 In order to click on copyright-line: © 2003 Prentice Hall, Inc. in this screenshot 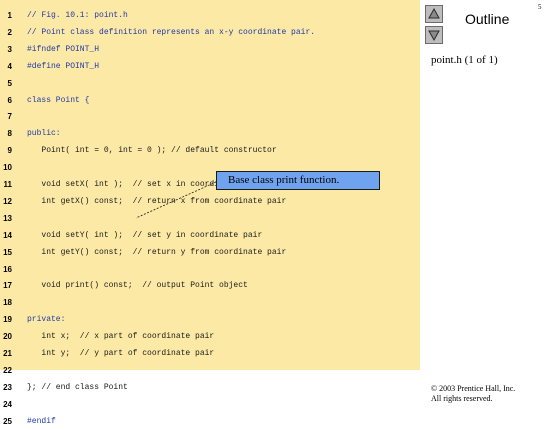, I will do `click(473, 388)`.